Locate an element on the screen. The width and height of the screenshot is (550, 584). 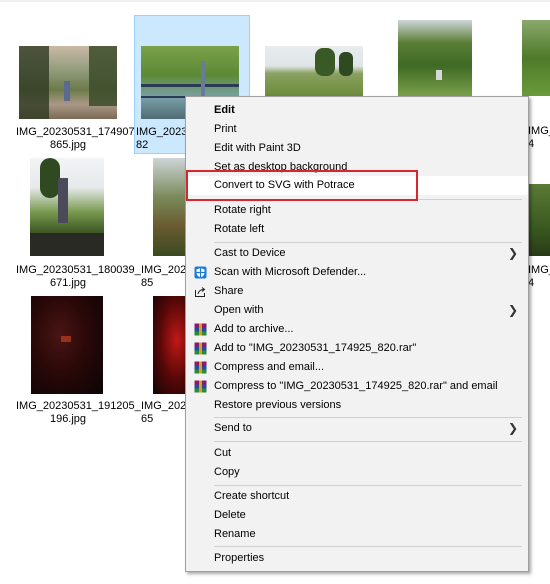
menu-item-rotate-right: Rotate right is located at coordinates (357, 210).